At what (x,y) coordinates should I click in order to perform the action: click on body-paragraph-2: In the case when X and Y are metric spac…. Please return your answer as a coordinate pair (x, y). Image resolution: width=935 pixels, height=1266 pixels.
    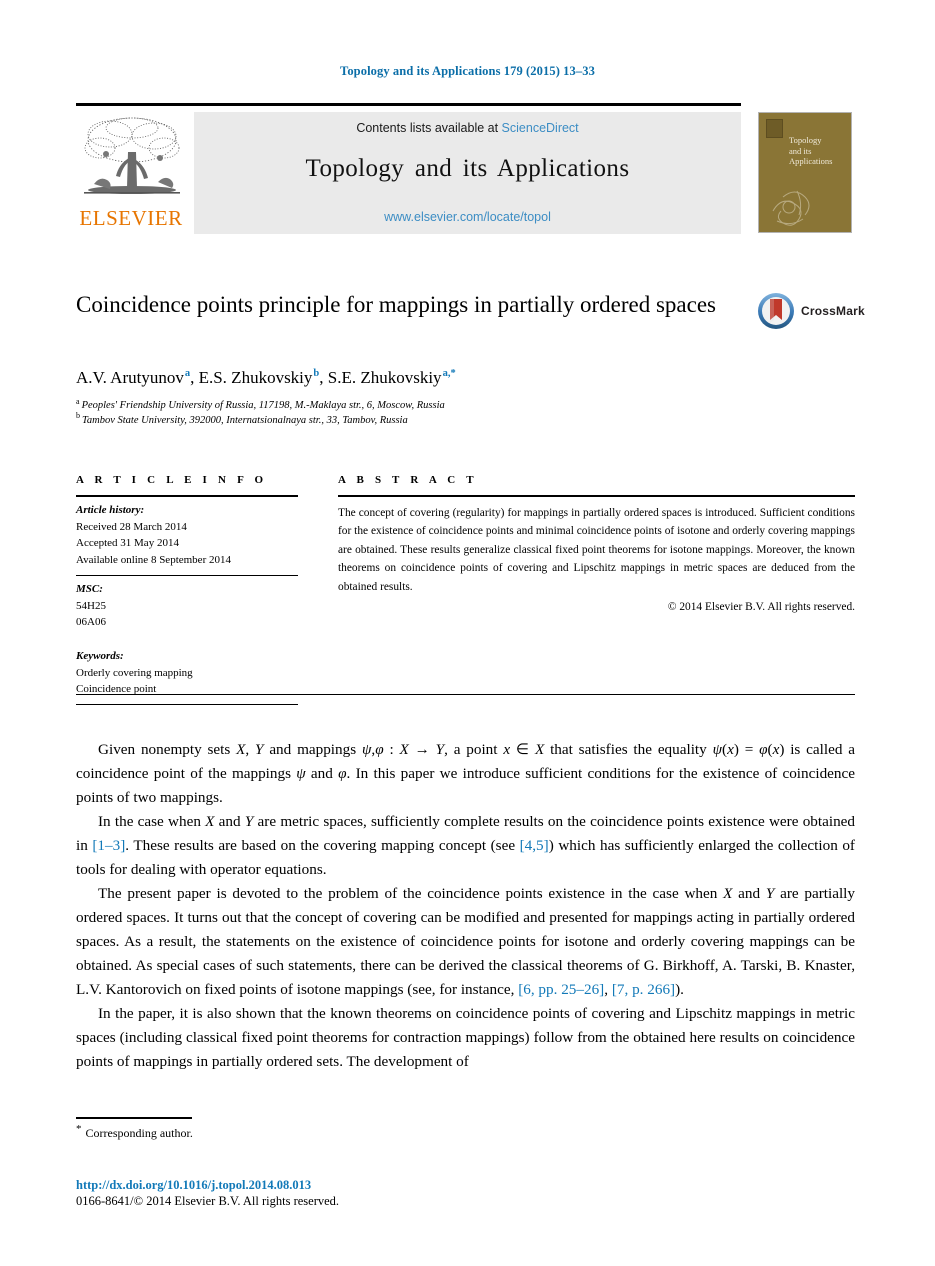
    Looking at the image, I should click on (465, 846).